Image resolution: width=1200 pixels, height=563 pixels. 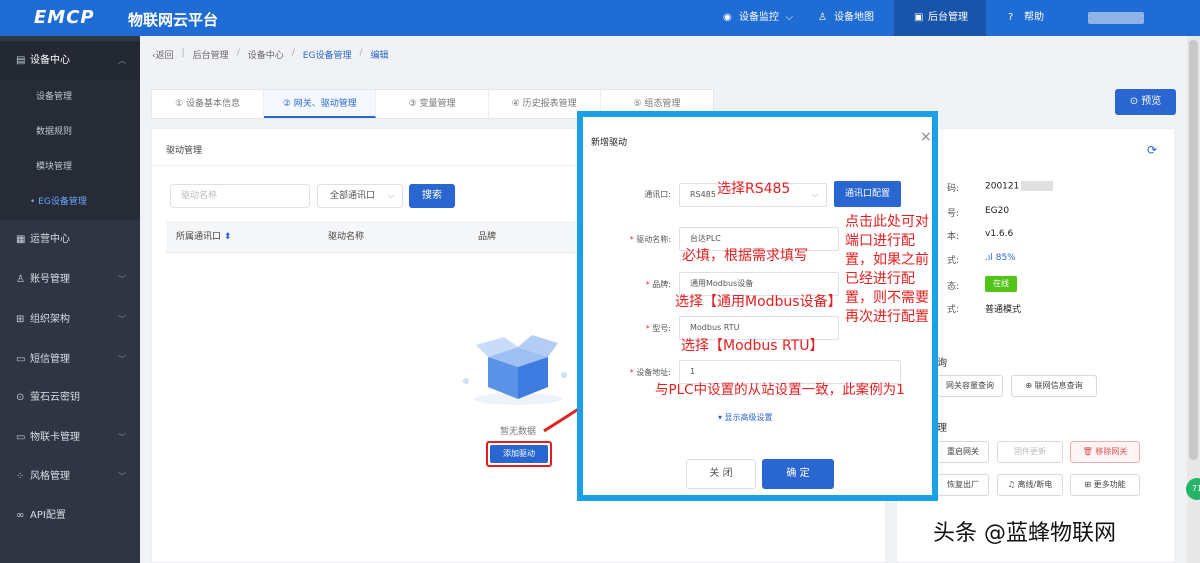 I want to click on card-icon: ▭, so click(x=21, y=437).